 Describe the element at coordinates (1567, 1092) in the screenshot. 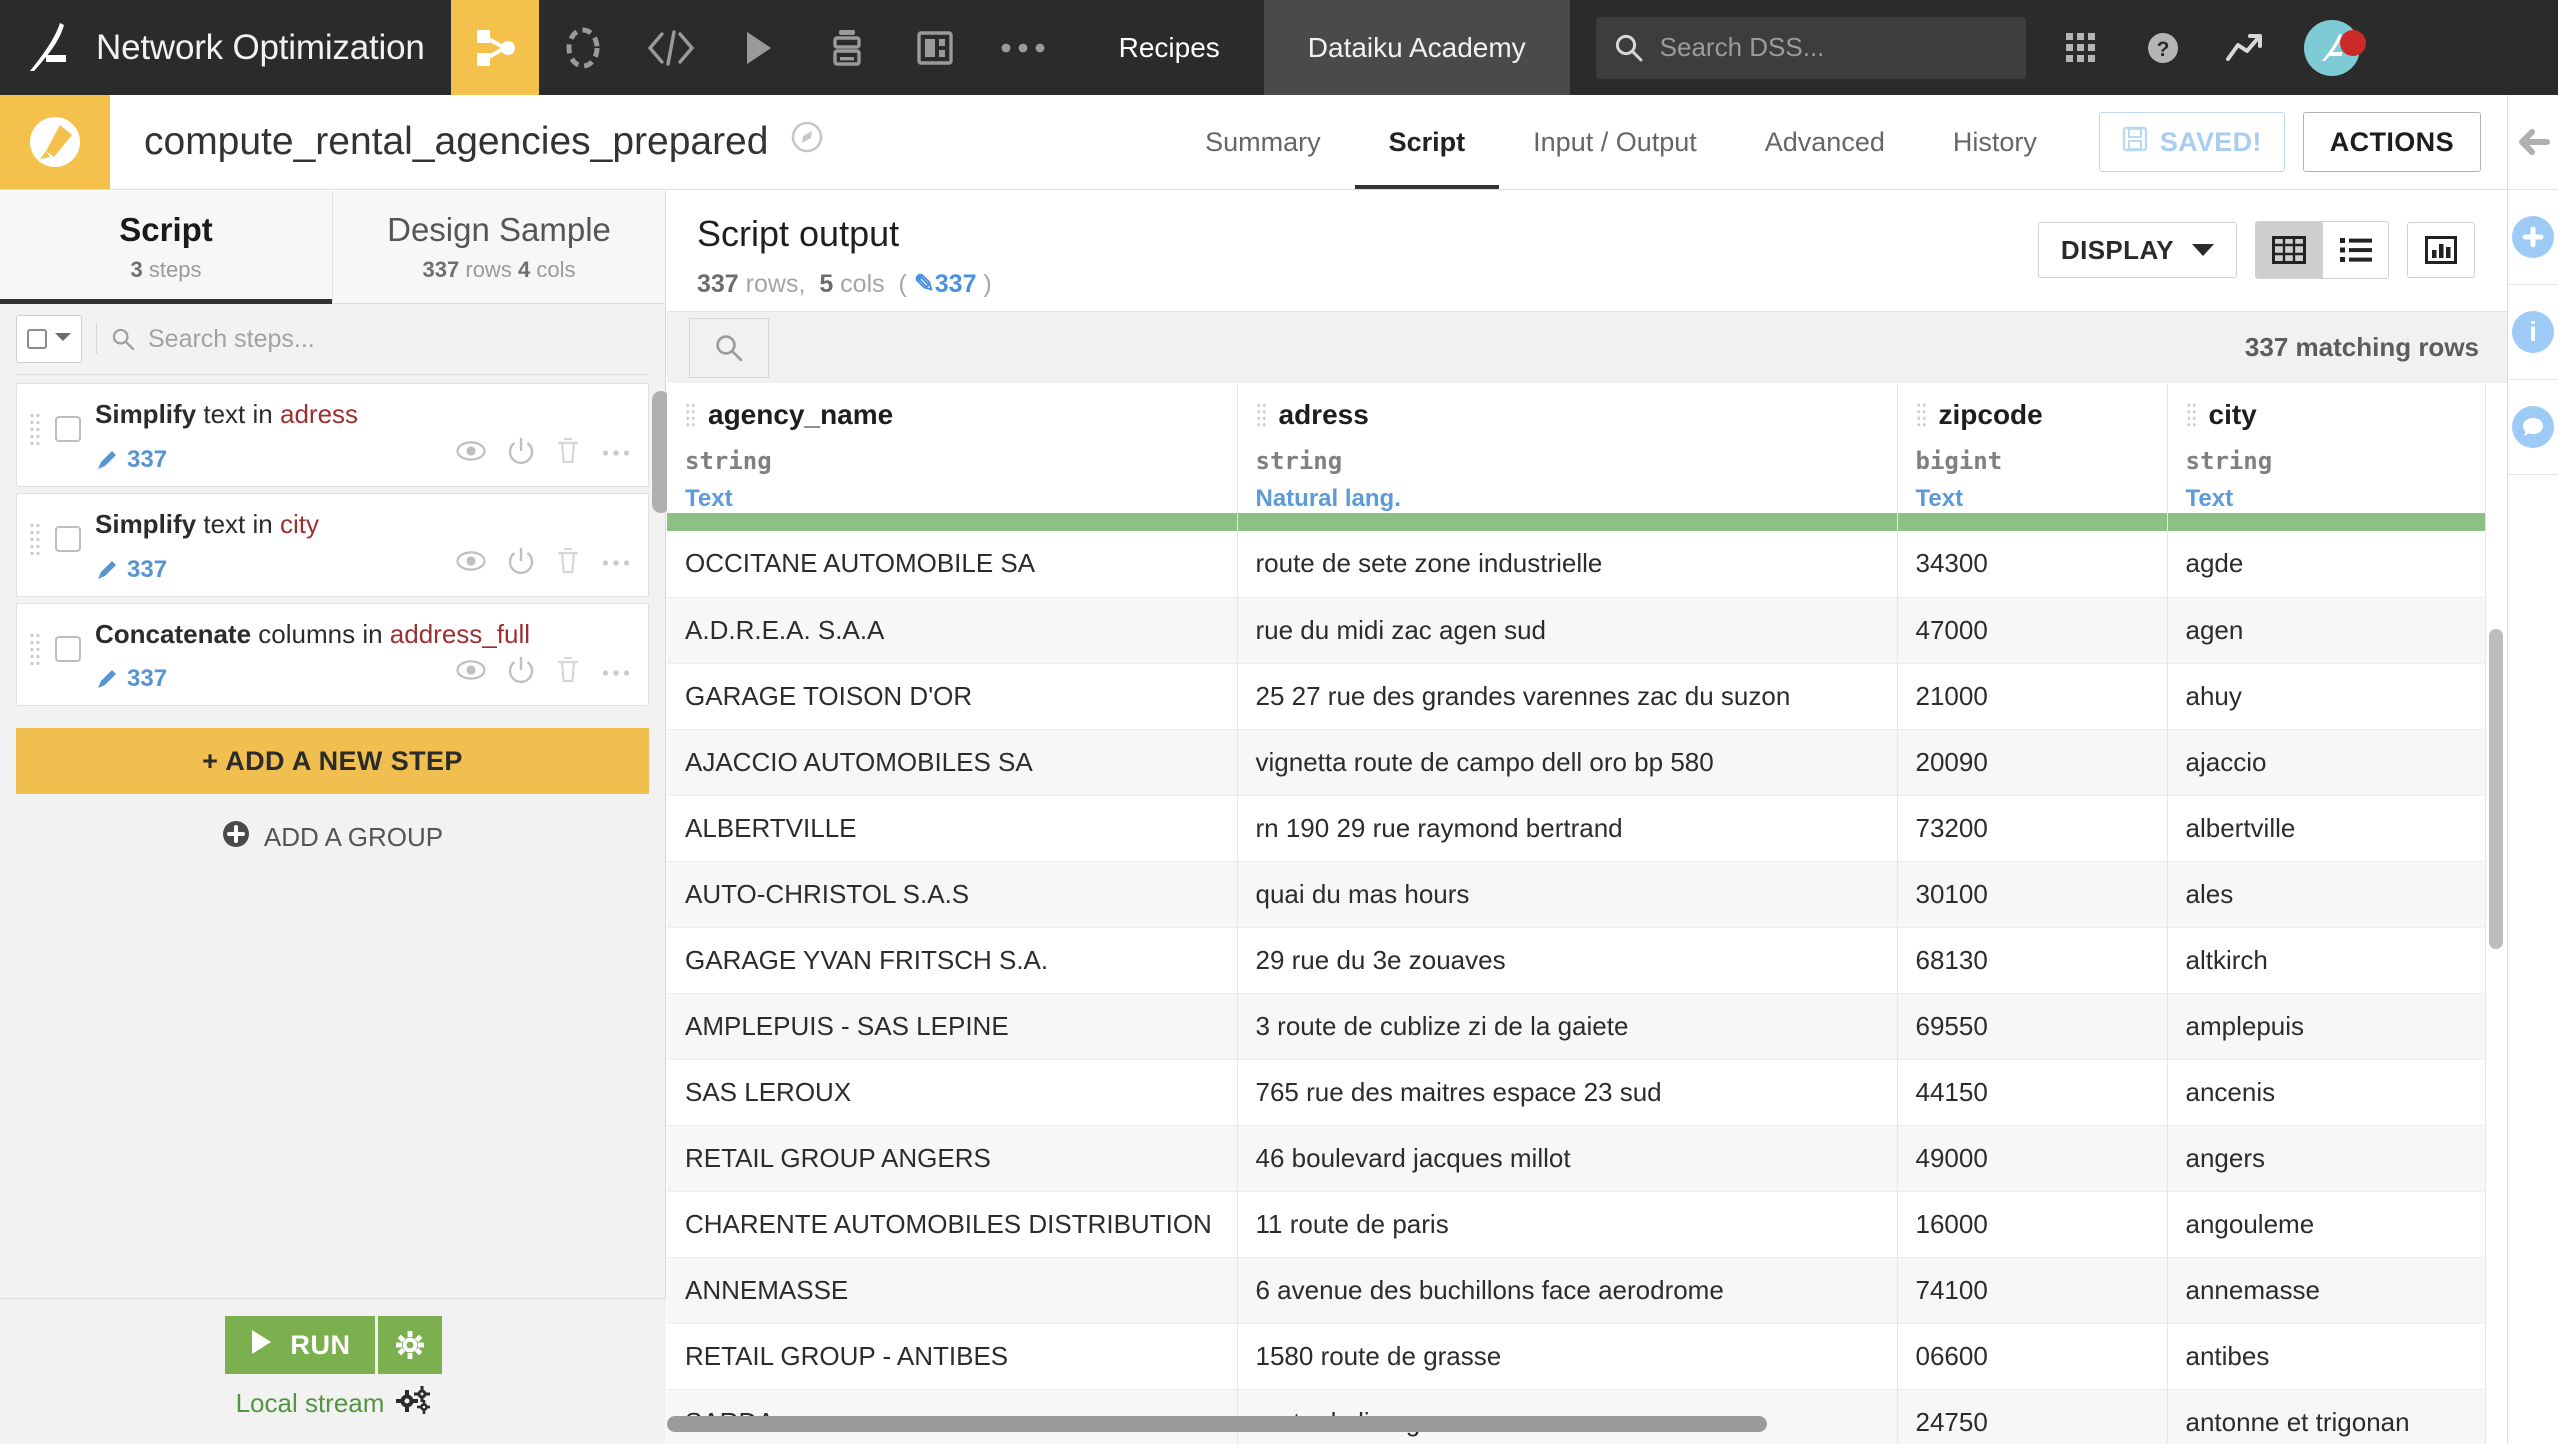

I see `table-cell: 765 rue des maitres espace 23 sud` at that location.